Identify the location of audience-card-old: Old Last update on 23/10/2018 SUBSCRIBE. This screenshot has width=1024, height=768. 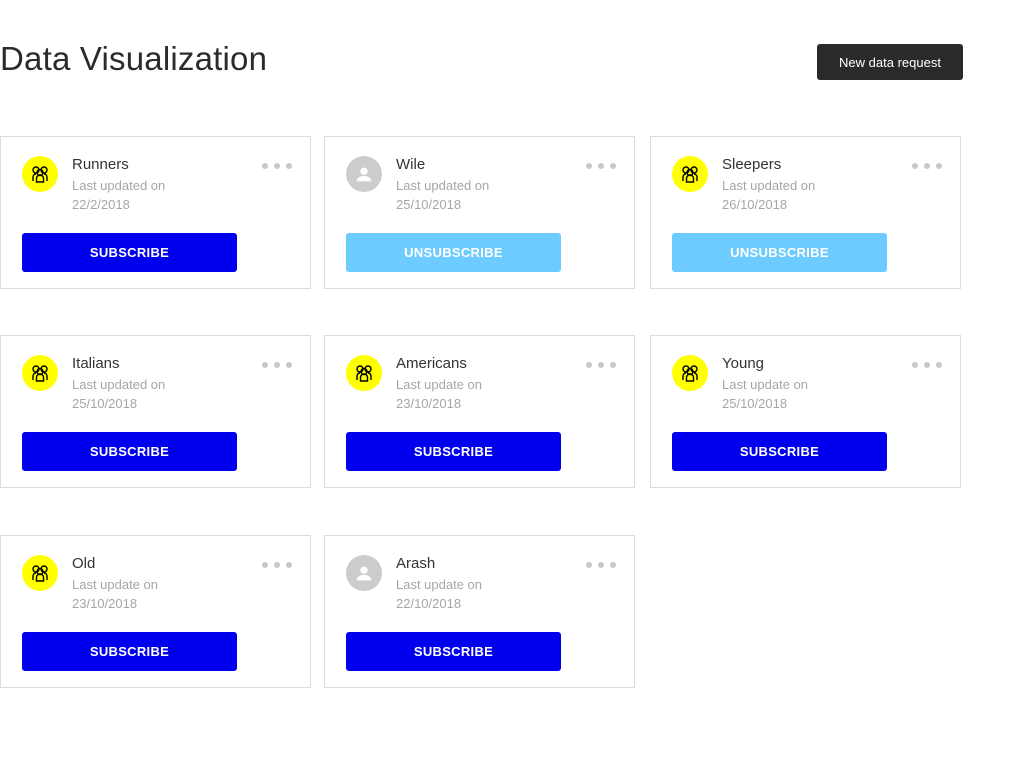
(155, 611).